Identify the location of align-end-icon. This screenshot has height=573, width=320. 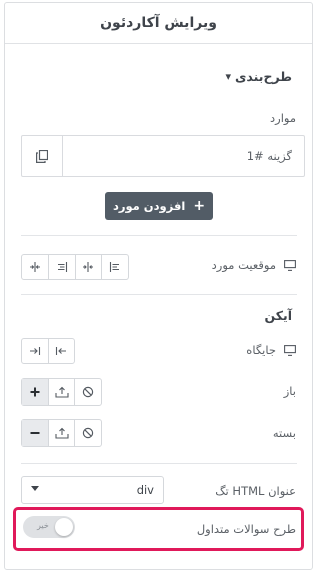
(62, 267).